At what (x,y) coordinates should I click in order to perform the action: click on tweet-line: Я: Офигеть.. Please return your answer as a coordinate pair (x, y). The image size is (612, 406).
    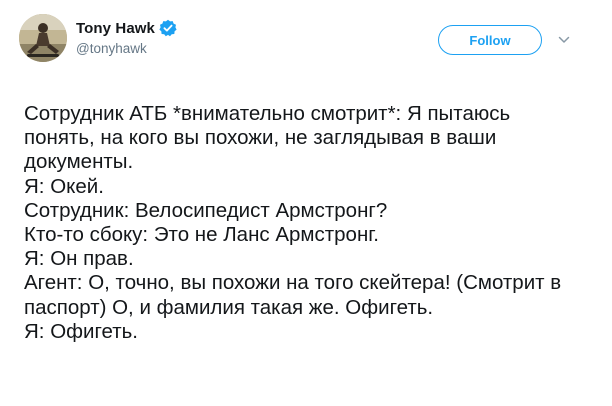
    Looking at the image, I should click on (81, 331).